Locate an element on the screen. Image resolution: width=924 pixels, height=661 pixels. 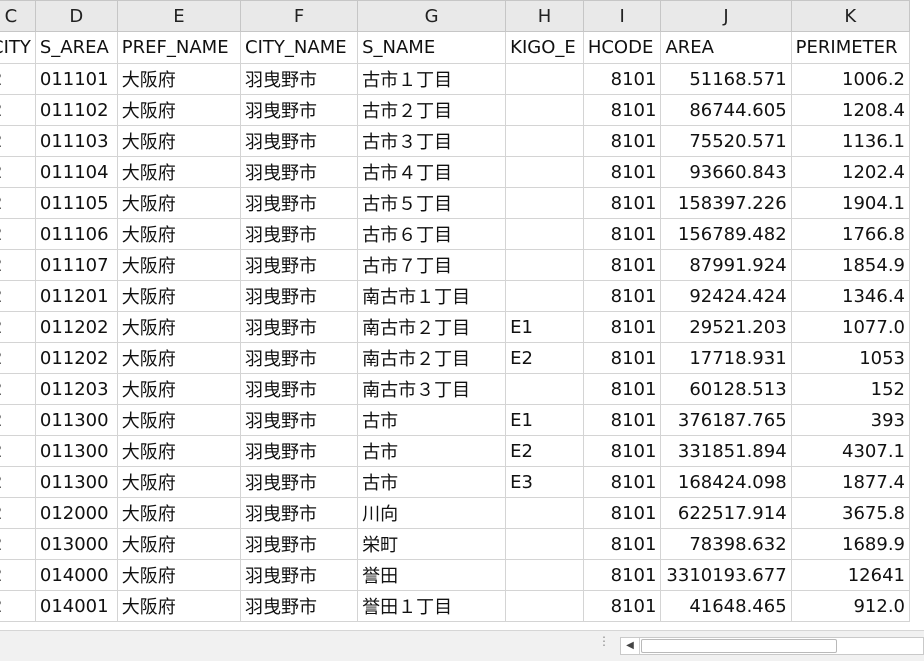
field-name-cell: S_NAME is located at coordinates (432, 47).